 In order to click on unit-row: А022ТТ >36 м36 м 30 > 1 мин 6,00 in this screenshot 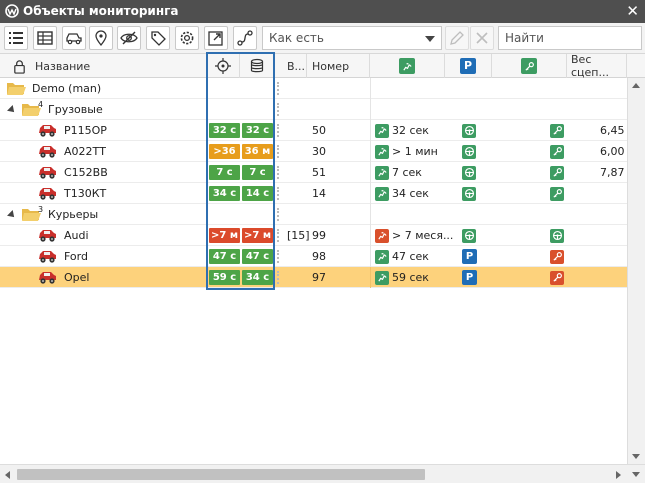, I will do `click(313, 156)`.